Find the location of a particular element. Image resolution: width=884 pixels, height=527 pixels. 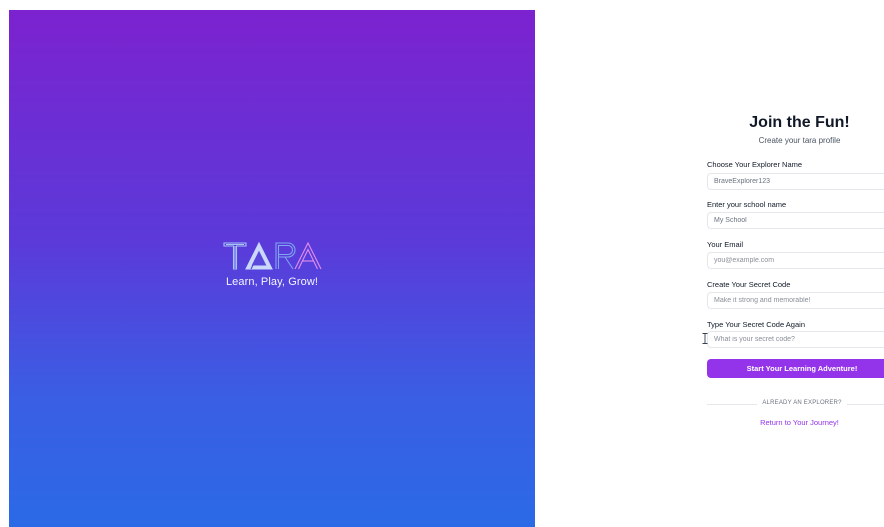

email-field is located at coordinates (795, 260).